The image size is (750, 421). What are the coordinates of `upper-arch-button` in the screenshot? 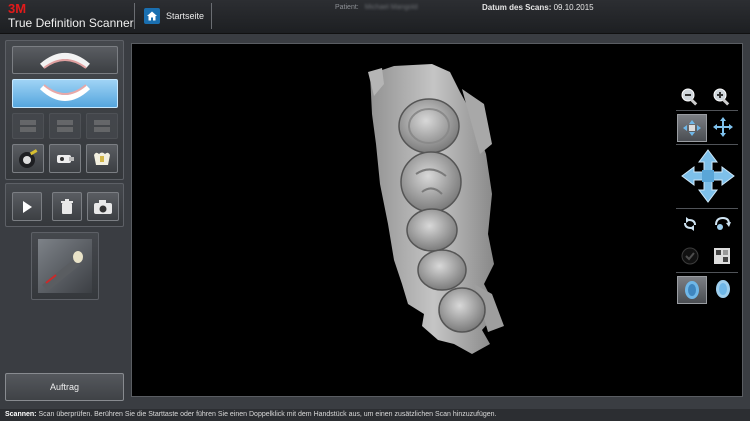 It's located at (65, 60).